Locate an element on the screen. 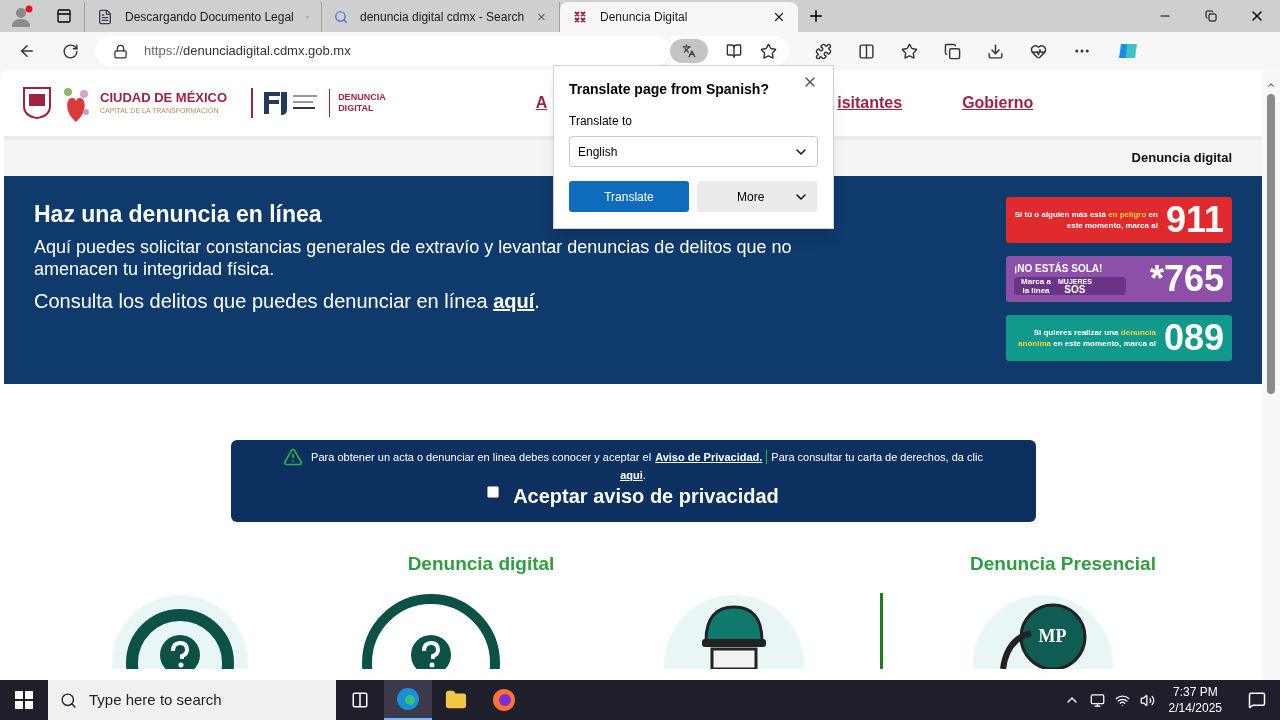 The height and width of the screenshot is (720, 1280). rights-link: aqui is located at coordinates (631, 475).